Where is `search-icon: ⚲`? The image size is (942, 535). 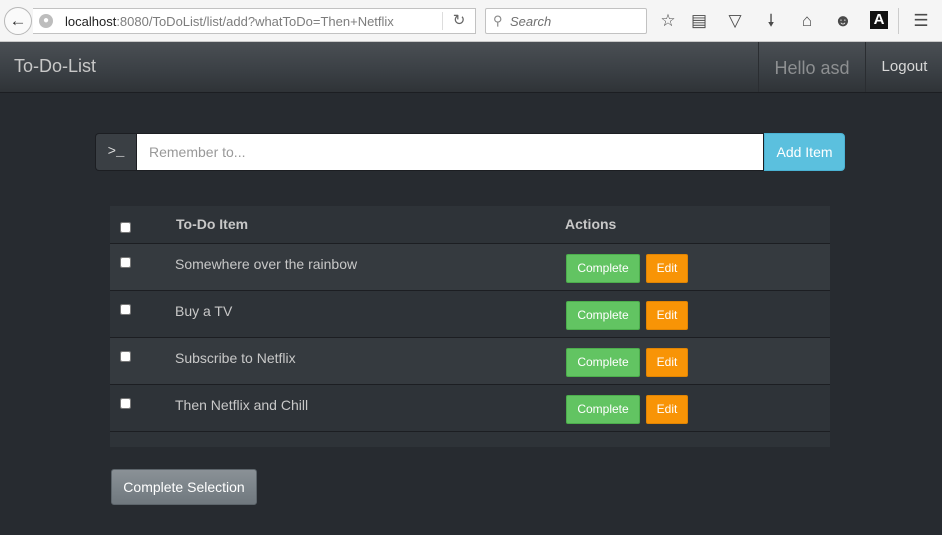 search-icon: ⚲ is located at coordinates (498, 20).